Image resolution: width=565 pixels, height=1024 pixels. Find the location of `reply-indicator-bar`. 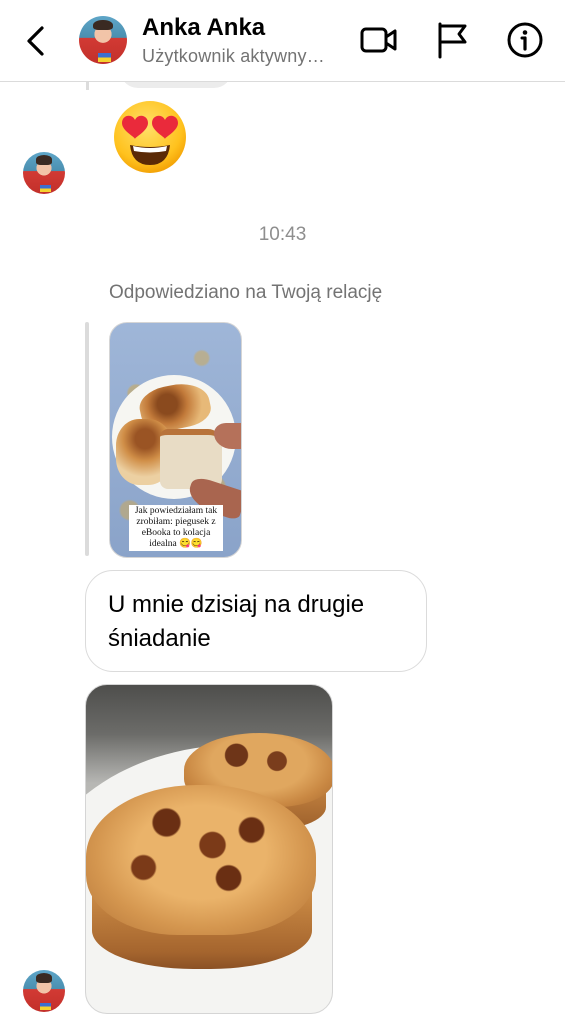

reply-indicator-bar is located at coordinates (87, 439).